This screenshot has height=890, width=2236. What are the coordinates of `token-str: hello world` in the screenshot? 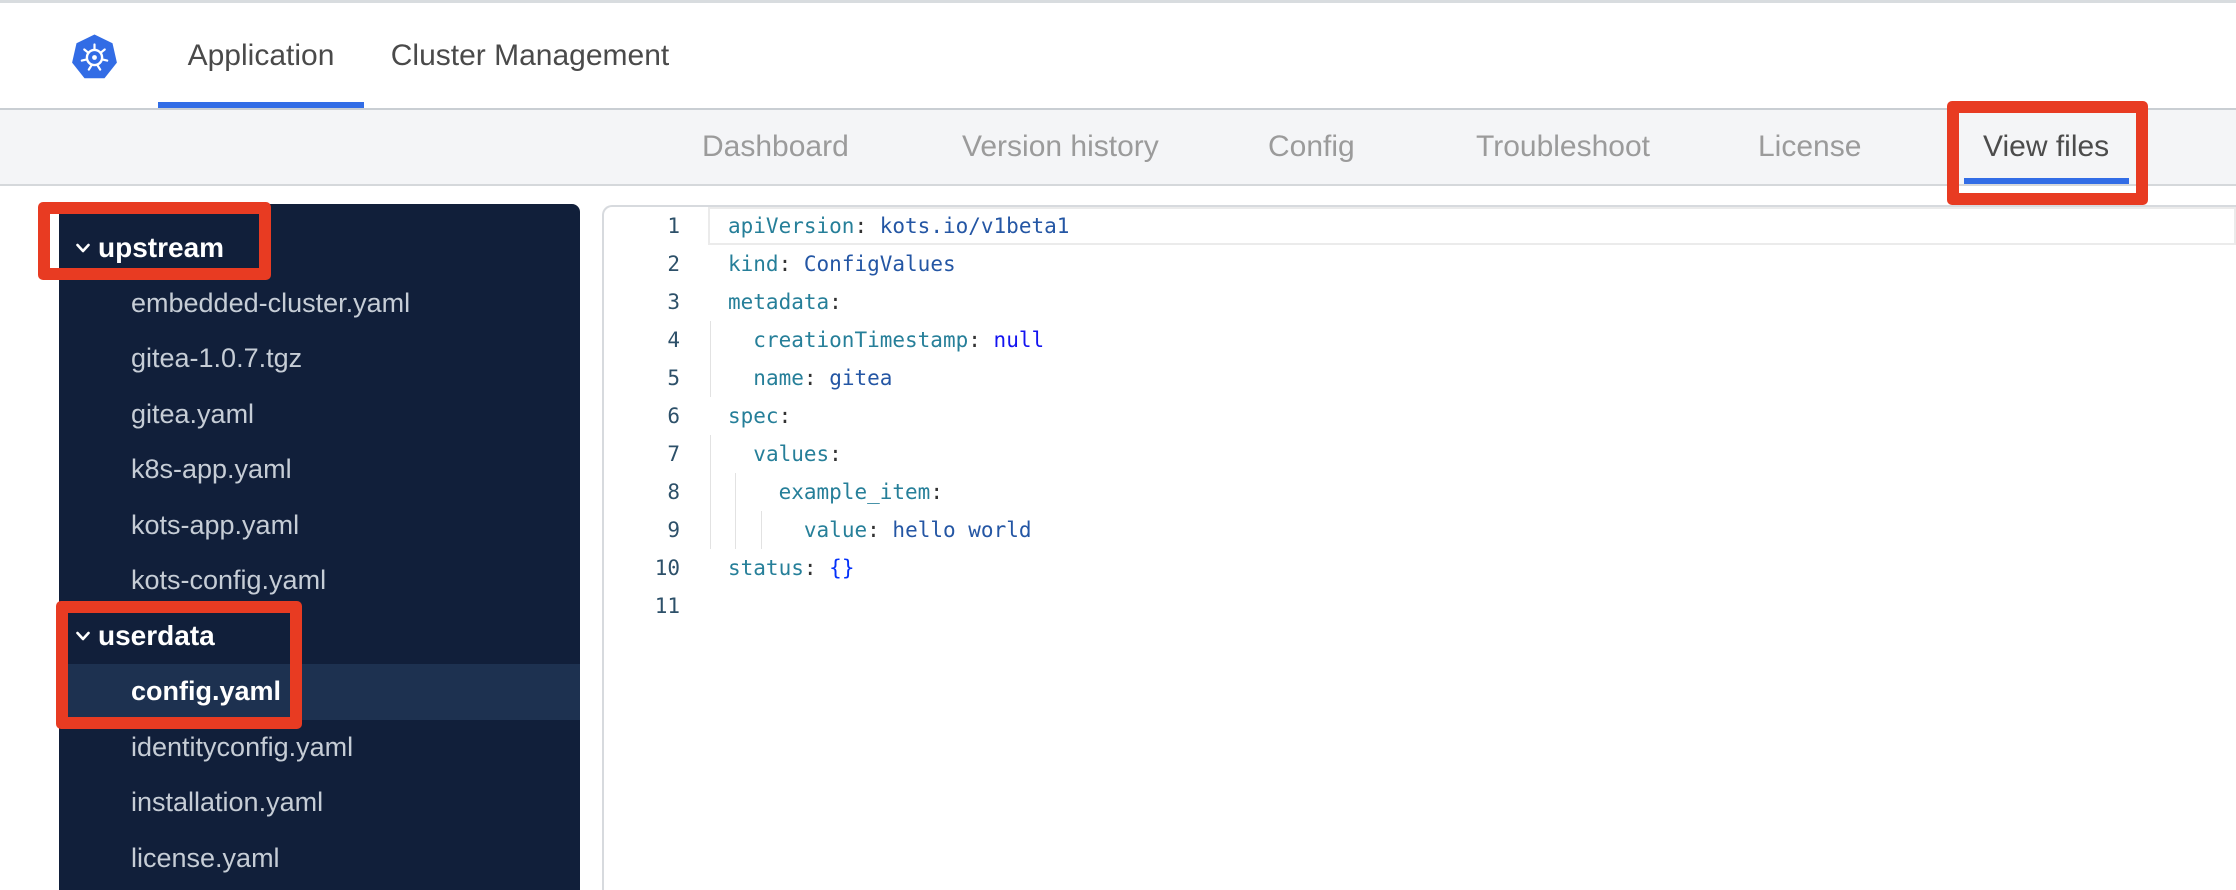 It's located at (962, 530).